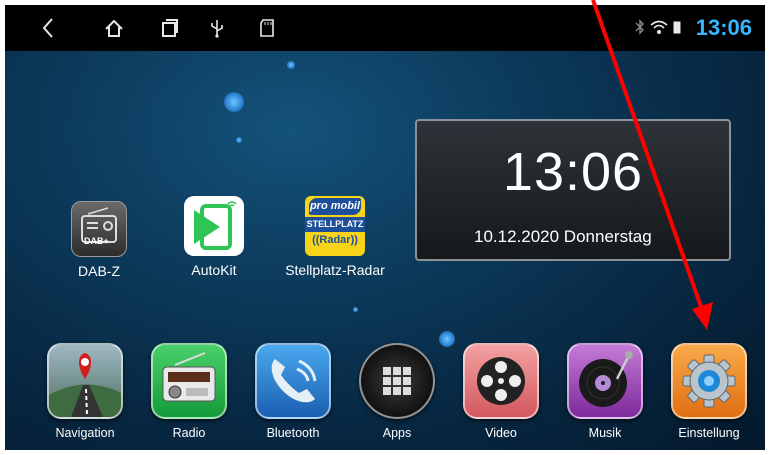 The image size is (771, 455). I want to click on annotation-arrow-icon, so click(652, 165).